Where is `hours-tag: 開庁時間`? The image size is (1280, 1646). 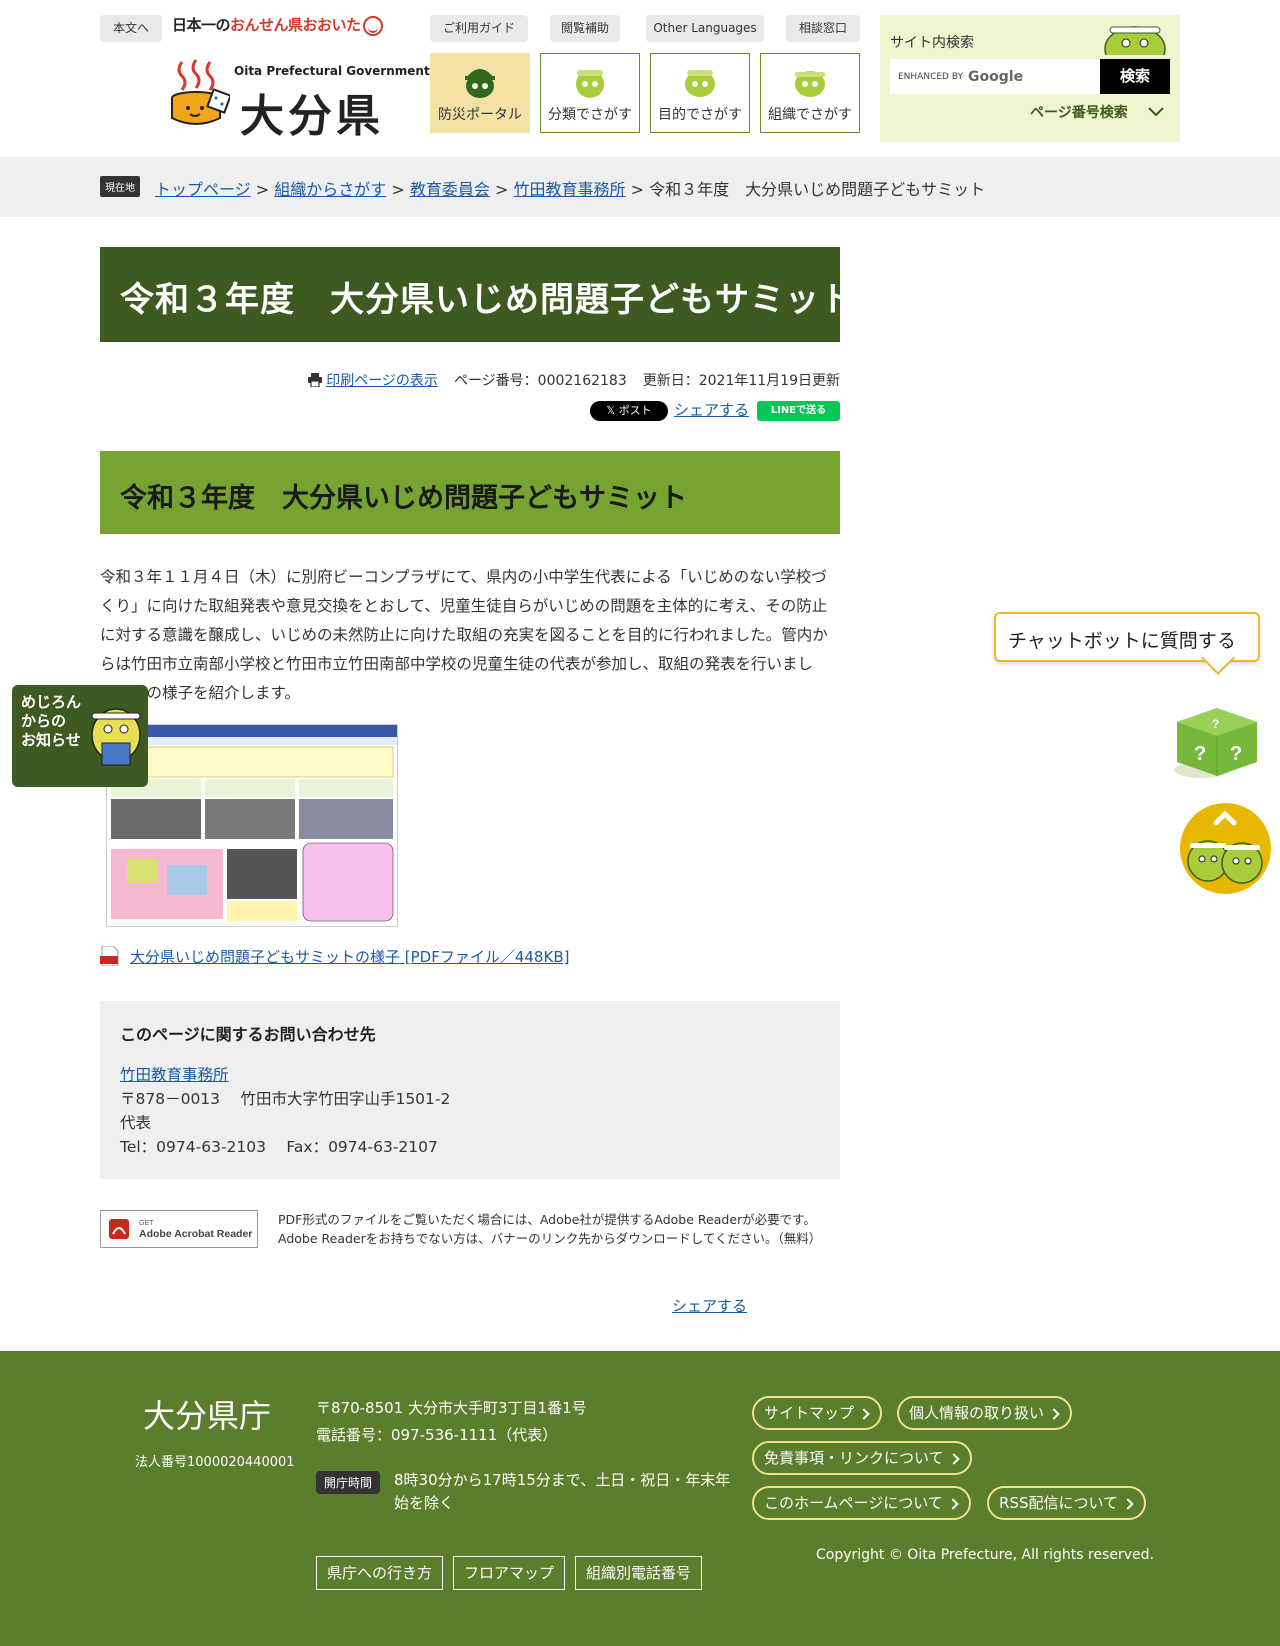 hours-tag: 開庁時間 is located at coordinates (348, 1482).